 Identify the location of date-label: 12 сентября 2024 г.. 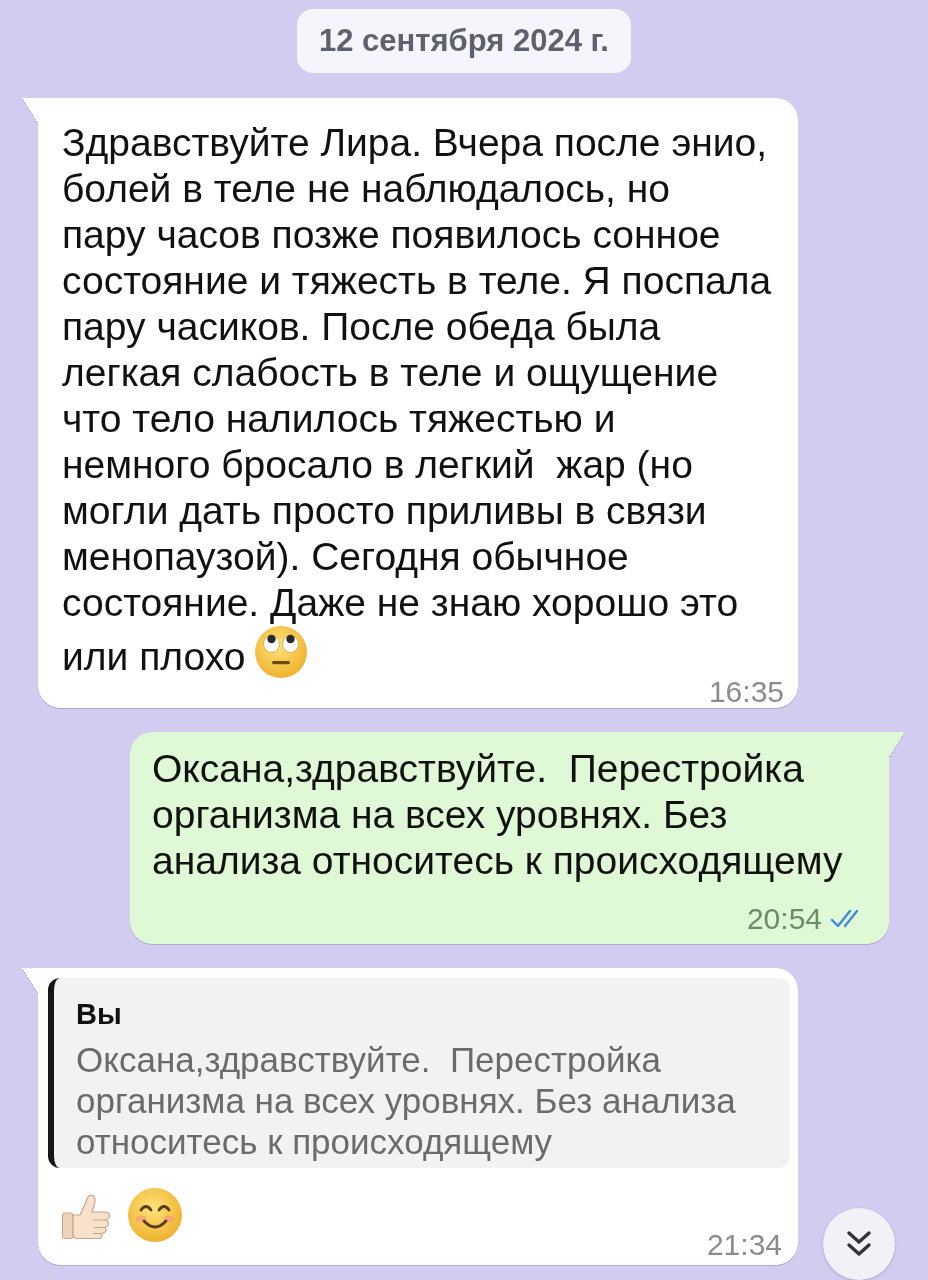
(464, 41).